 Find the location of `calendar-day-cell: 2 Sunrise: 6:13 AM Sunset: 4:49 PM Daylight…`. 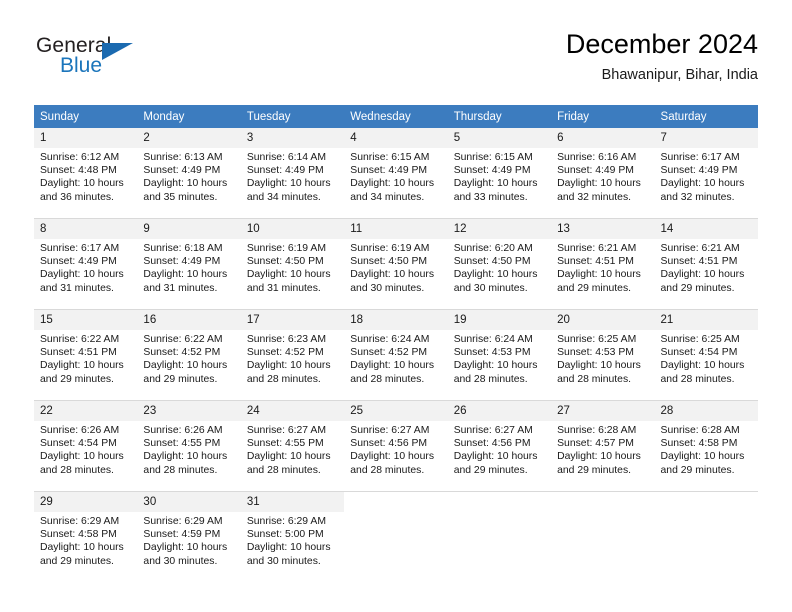

calendar-day-cell: 2 Sunrise: 6:13 AM Sunset: 4:49 PM Daylight… is located at coordinates (189, 173).